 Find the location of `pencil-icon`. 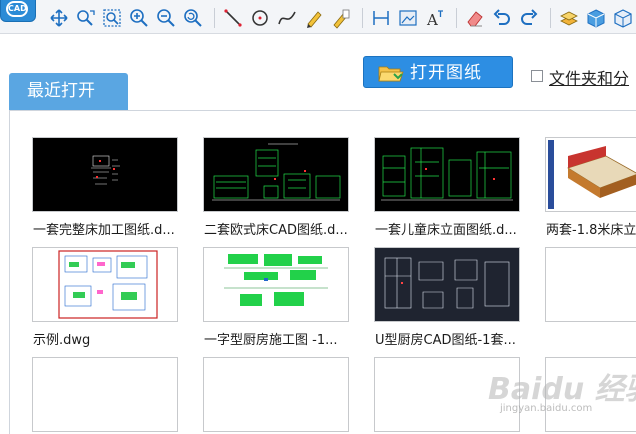

pencil-icon is located at coordinates (314, 18).